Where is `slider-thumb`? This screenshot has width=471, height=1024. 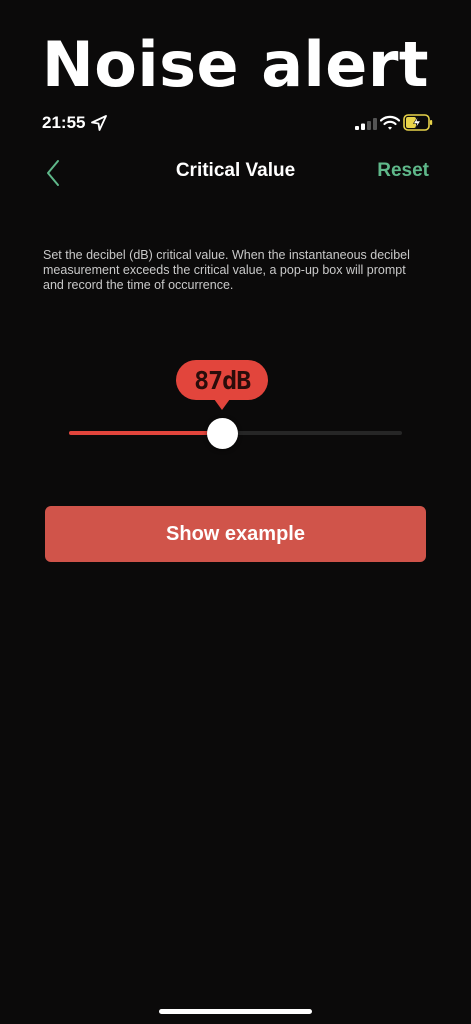
slider-thumb is located at coordinates (223, 433).